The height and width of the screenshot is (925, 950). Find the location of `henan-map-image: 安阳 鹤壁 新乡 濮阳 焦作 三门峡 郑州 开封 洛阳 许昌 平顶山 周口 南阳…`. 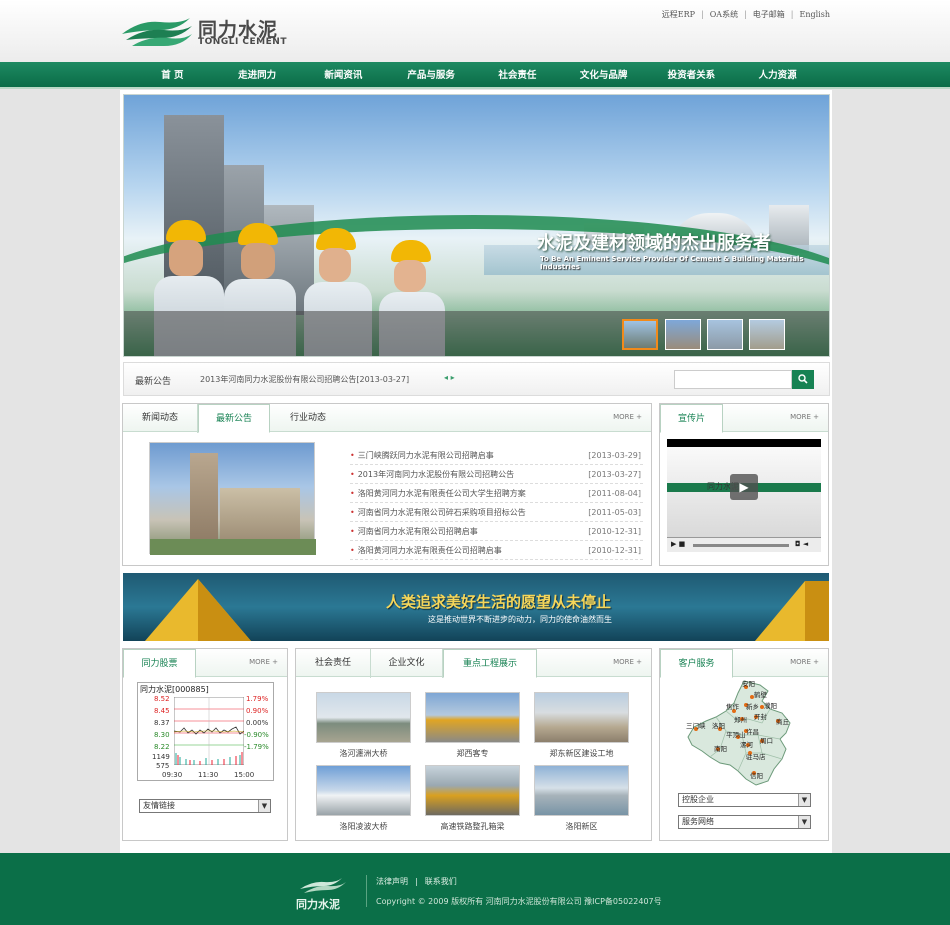

henan-map-image: 安阳 鹤壁 新乡 濮阳 焦作 三门峡 郑州 开封 洛阳 许昌 平顶山 周口 南阳… is located at coordinates (741, 734).